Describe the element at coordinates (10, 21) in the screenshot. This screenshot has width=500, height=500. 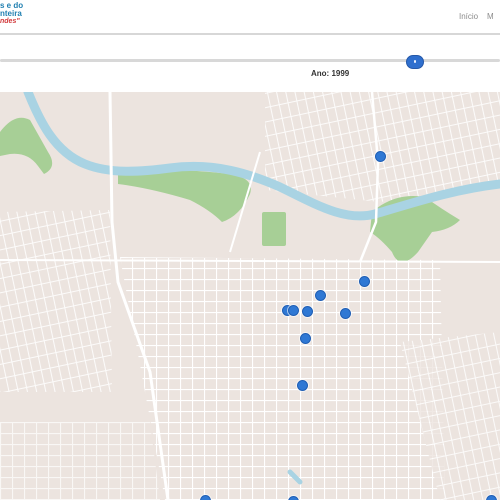
I see `brand-line-3: ndes"` at that location.